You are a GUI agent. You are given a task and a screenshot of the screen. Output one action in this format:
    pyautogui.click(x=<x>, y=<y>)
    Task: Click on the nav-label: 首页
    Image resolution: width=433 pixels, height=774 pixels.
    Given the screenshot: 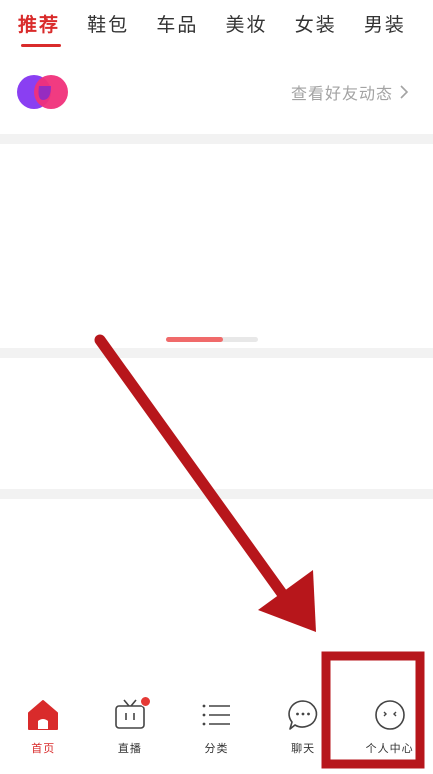 What is the action you would take?
    pyautogui.click(x=43, y=748)
    